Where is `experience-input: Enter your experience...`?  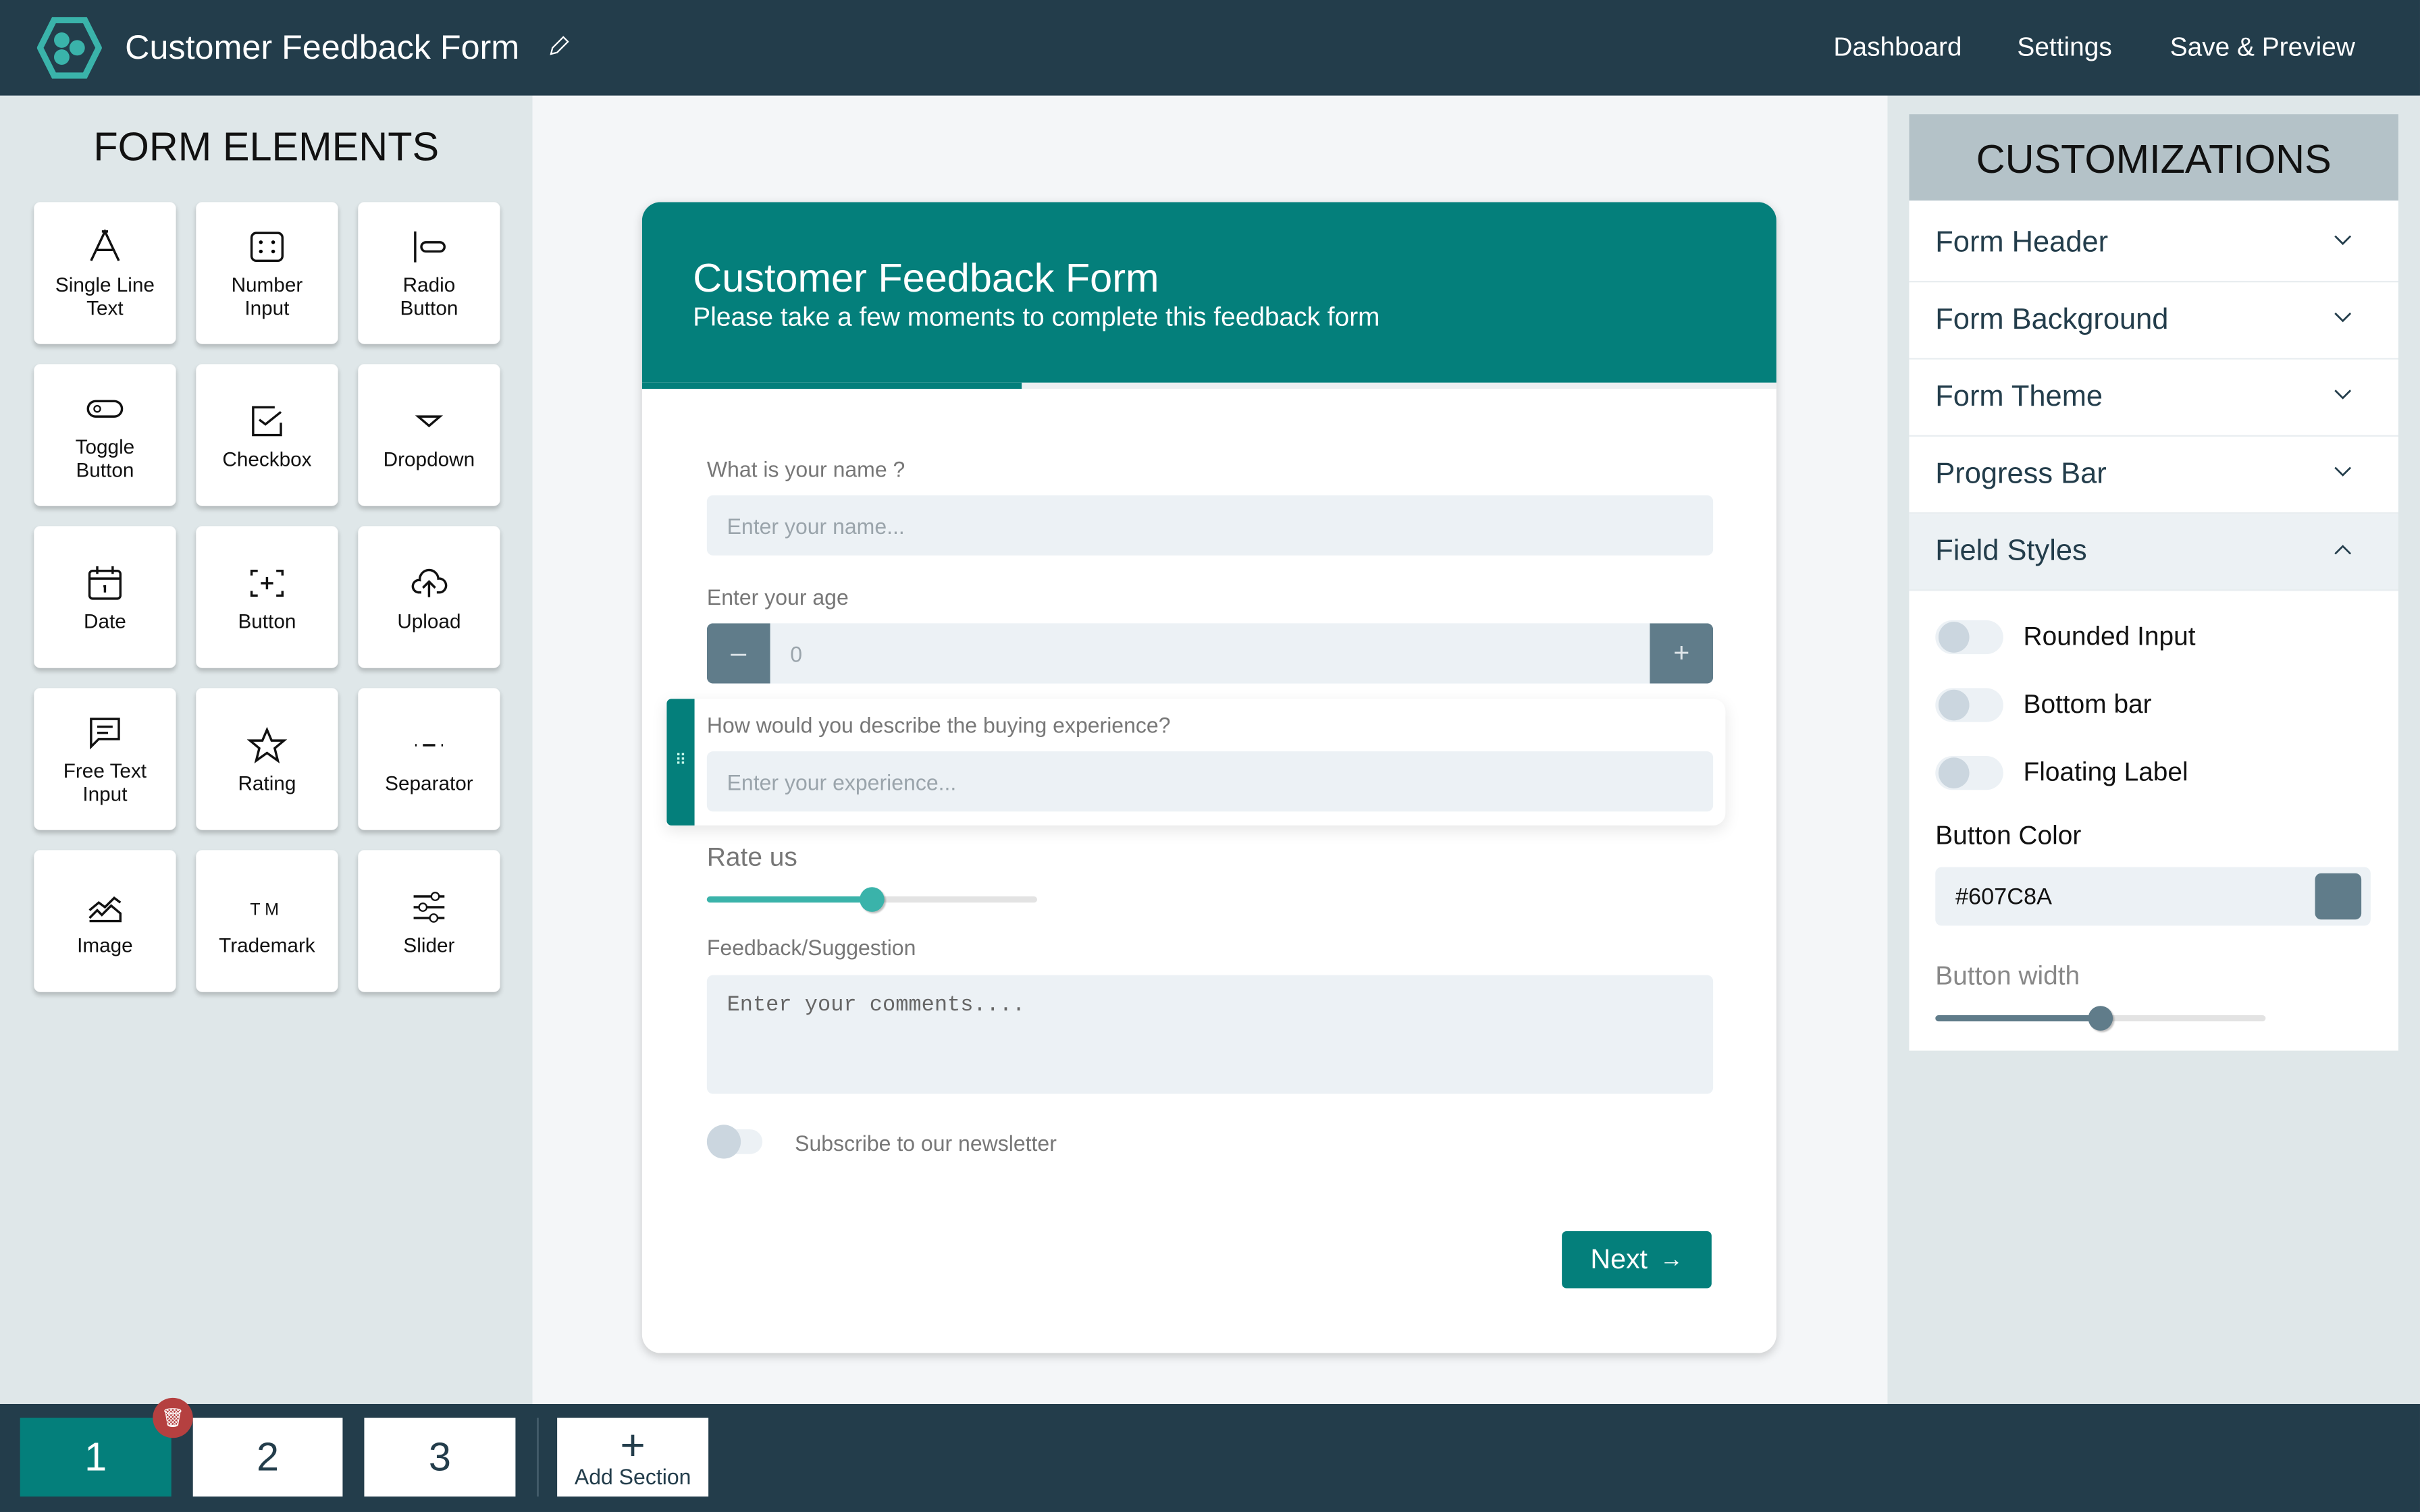 experience-input: Enter your experience... is located at coordinates (1210, 781).